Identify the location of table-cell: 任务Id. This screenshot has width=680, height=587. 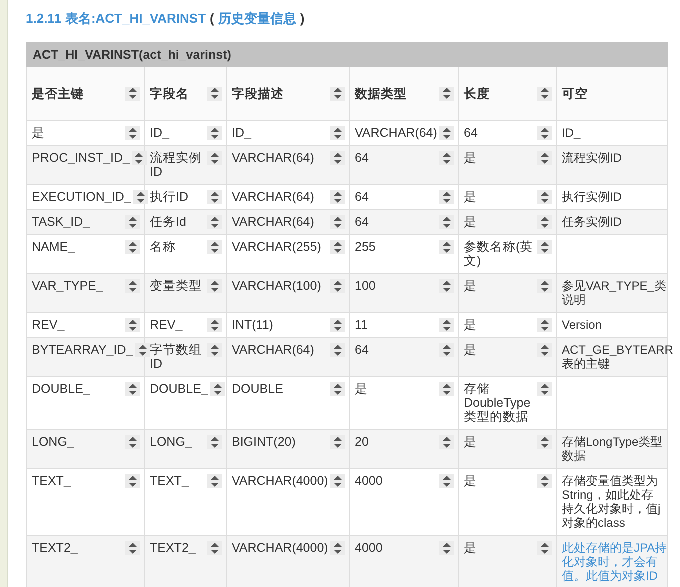
(168, 222).